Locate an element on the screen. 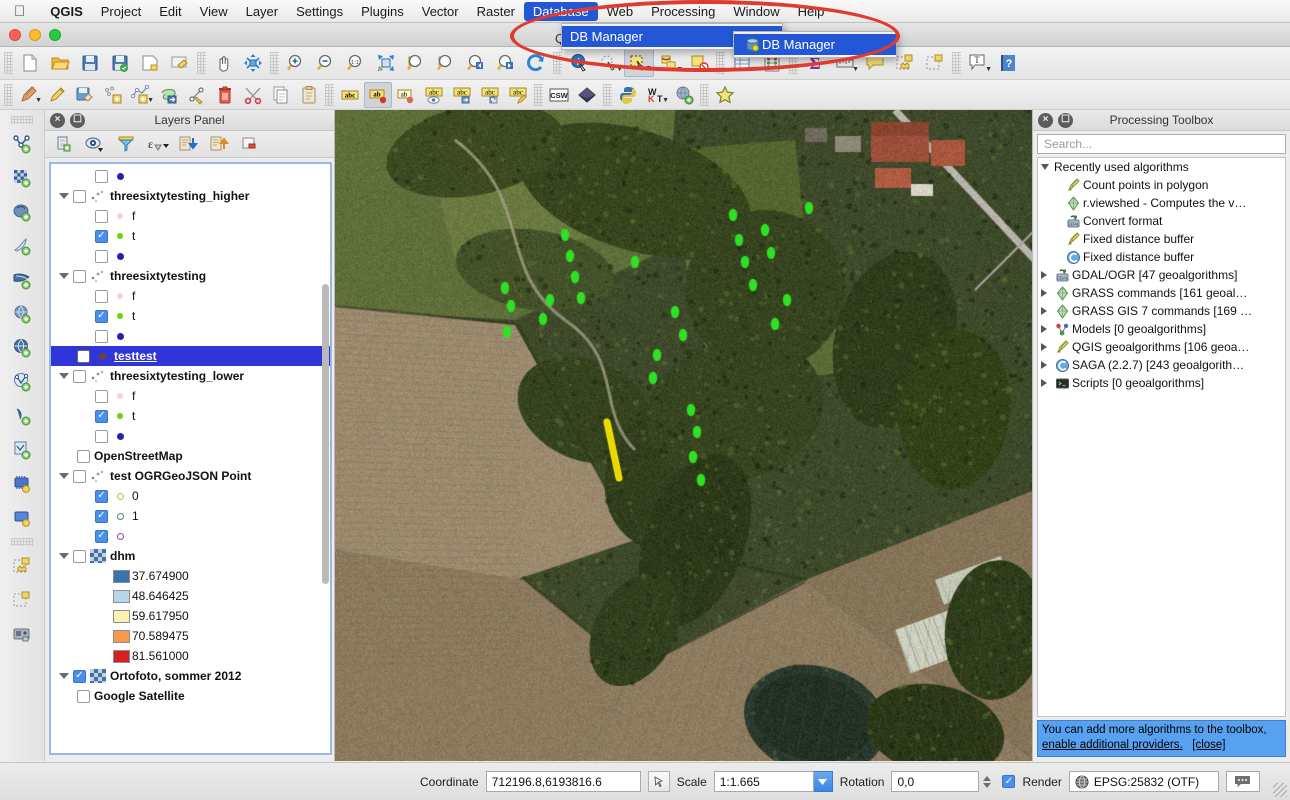 The width and height of the screenshot is (1290, 800). menu-raster: Raster is located at coordinates (496, 11).